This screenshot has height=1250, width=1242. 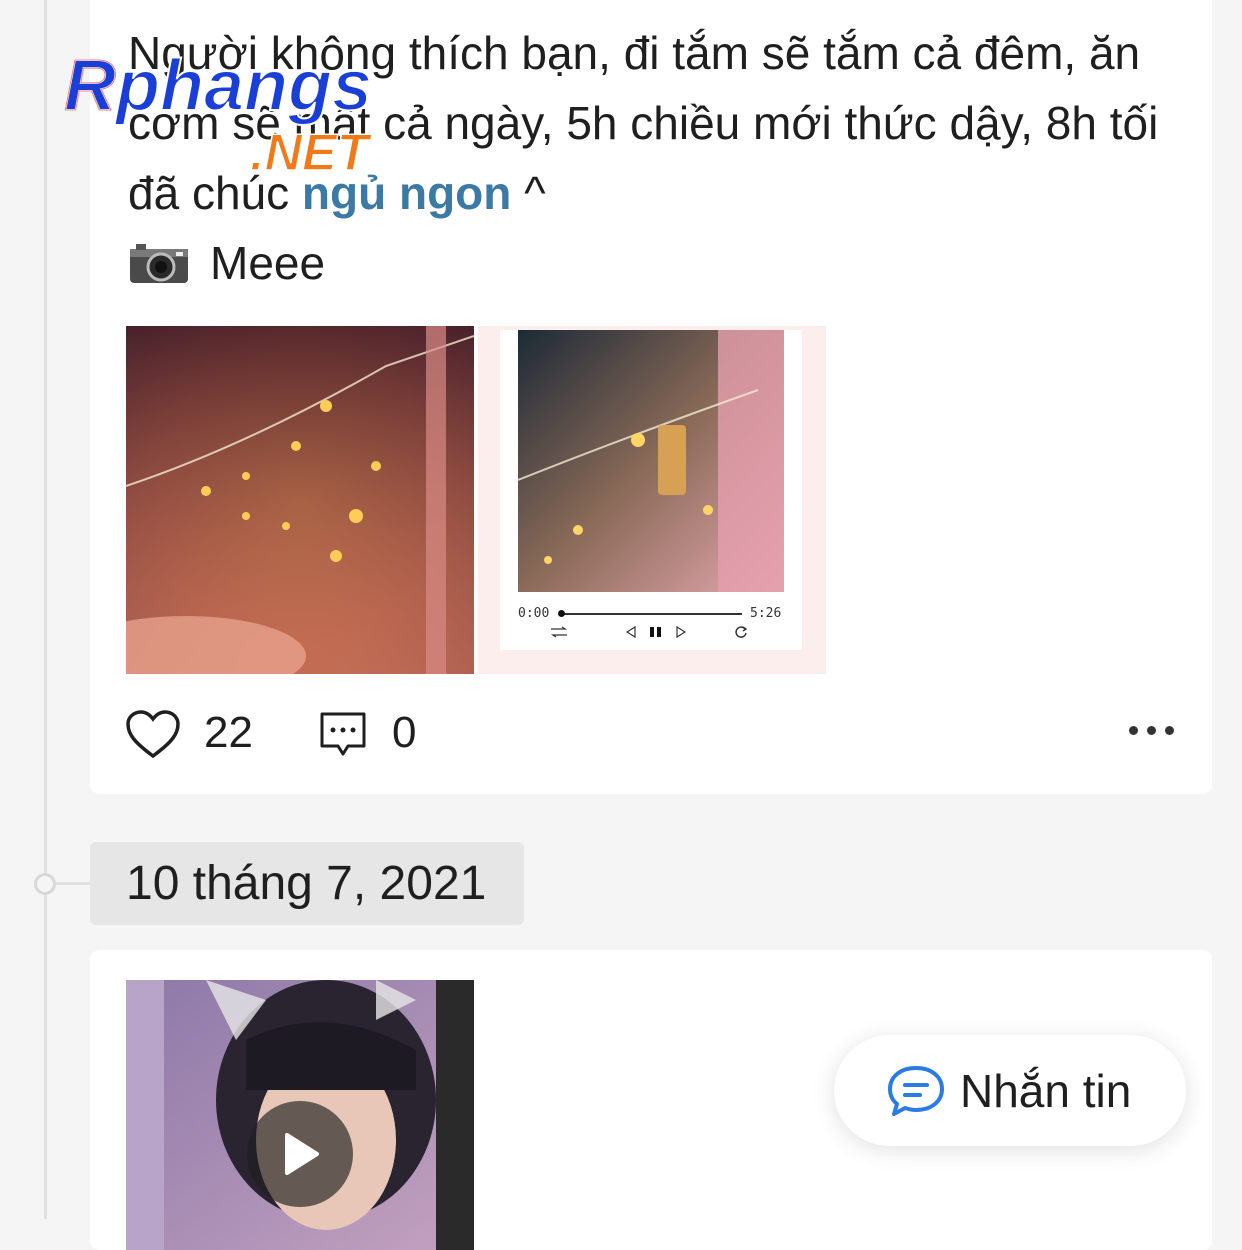 I want to click on player-progress-track, so click(x=652, y=614).